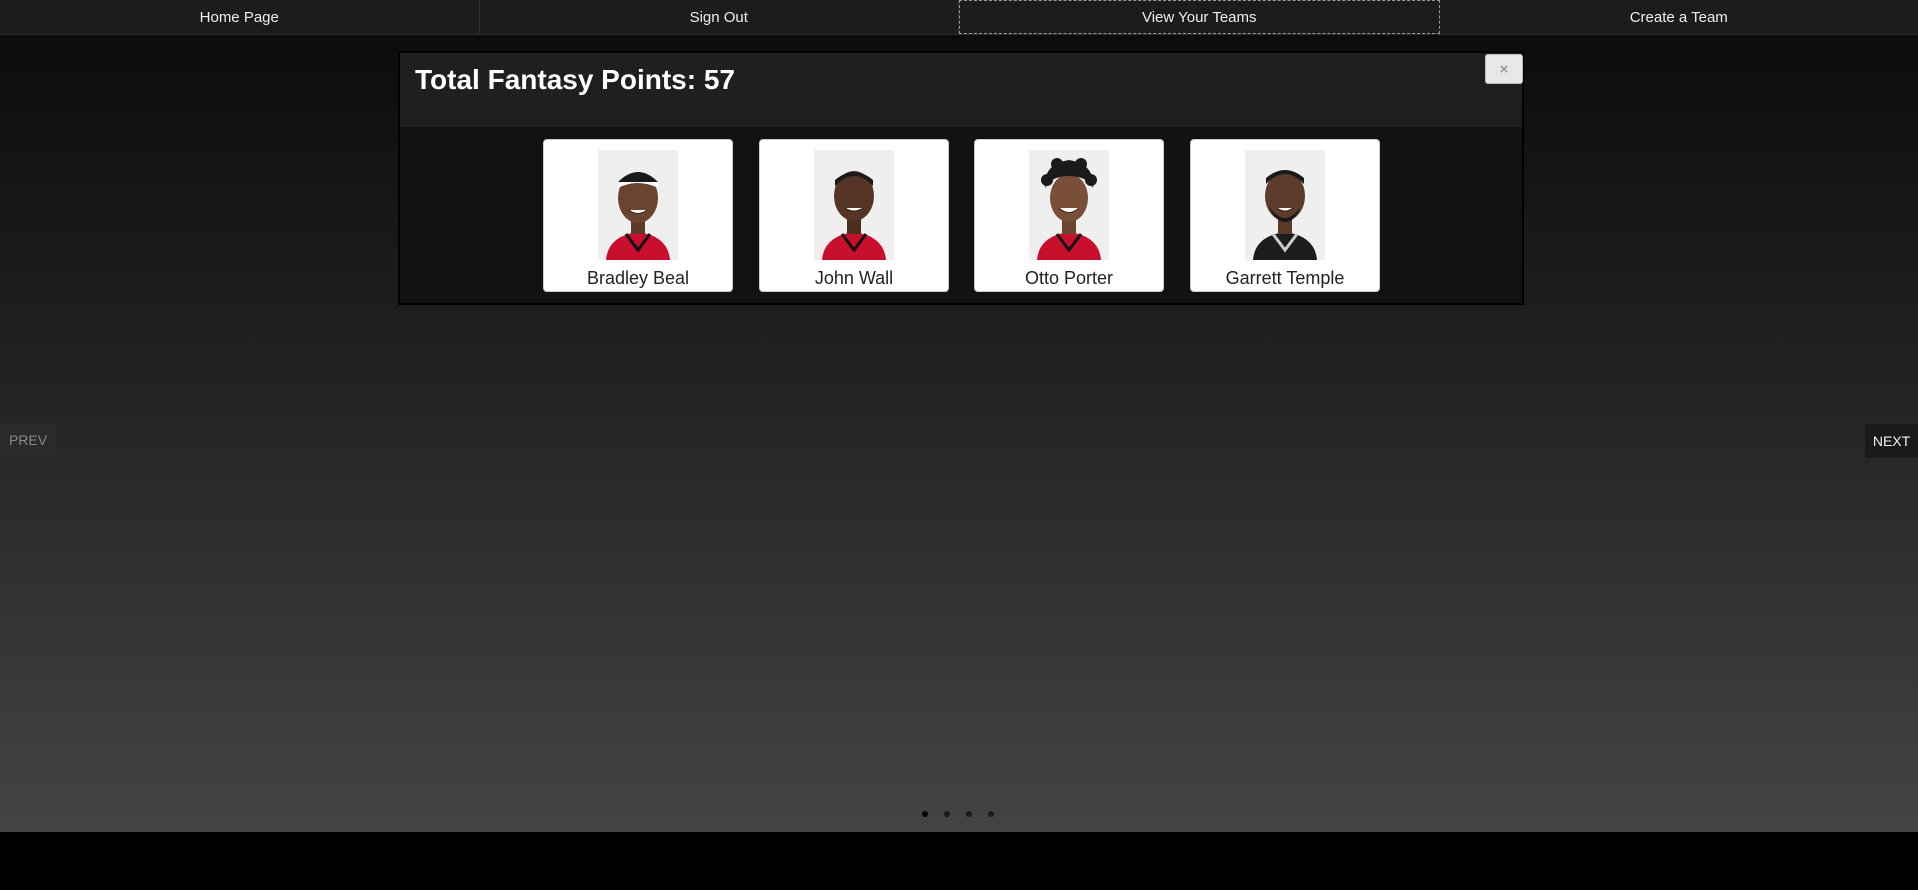  I want to click on nav-view-your-teams: View Your Teams, so click(1199, 17).